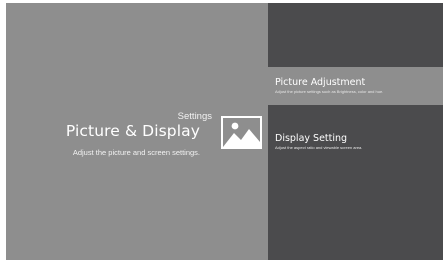 This screenshot has height=263, width=446. What do you see at coordinates (194, 116) in the screenshot?
I see `settings-breadcrumb: Settings` at bounding box center [194, 116].